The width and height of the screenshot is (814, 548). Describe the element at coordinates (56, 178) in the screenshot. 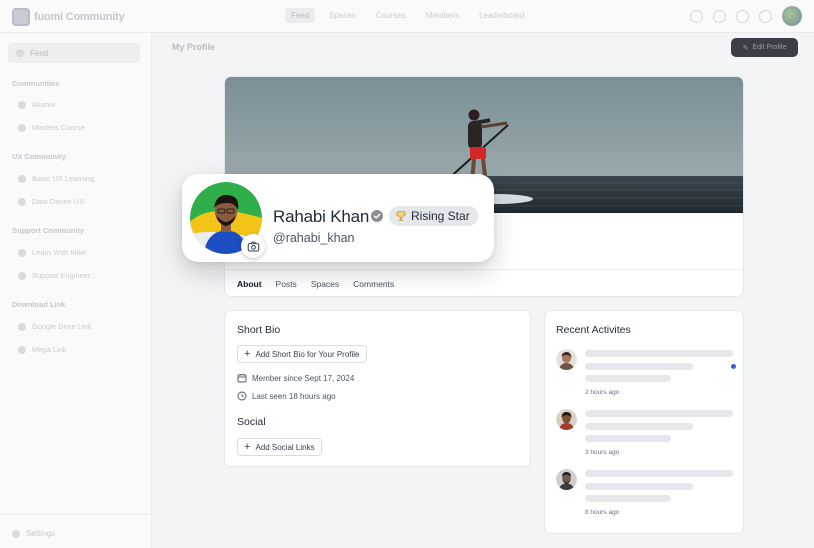

I see `sidebar-item-basic-ux: Basic UX Learning` at that location.